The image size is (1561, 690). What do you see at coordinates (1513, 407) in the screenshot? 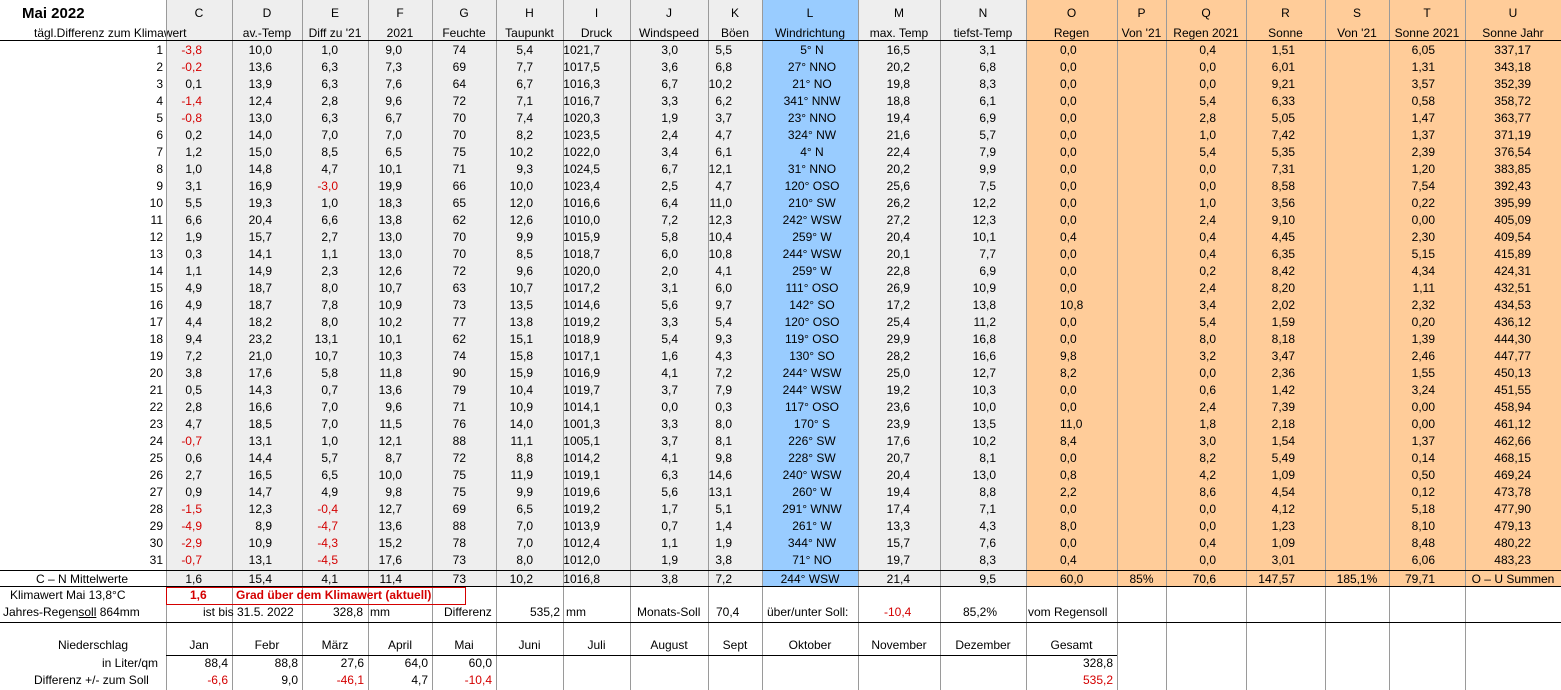
I see `table-cell: 458,94` at bounding box center [1513, 407].